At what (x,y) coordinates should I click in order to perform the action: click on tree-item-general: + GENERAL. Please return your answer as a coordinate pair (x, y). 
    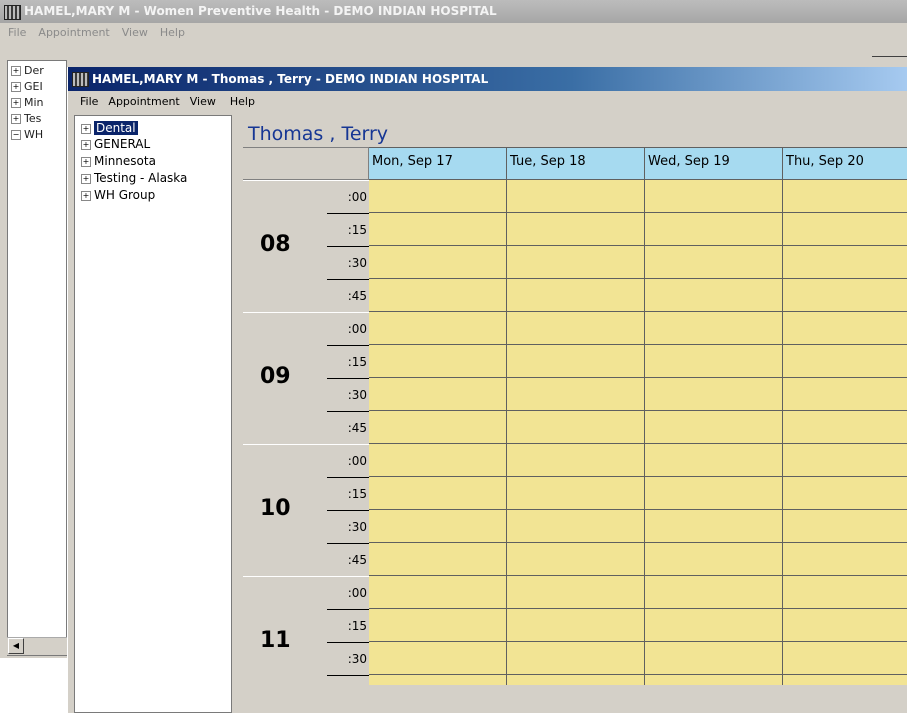
    Looking at the image, I should click on (115, 144).